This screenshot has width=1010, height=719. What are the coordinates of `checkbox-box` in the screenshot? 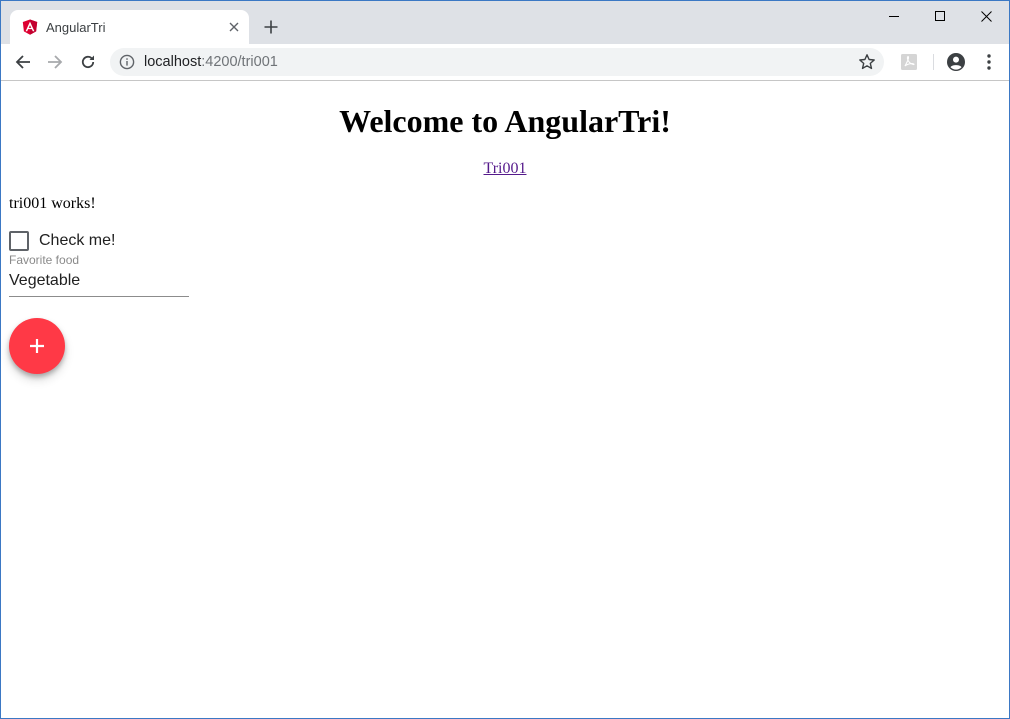 It's located at (19, 241).